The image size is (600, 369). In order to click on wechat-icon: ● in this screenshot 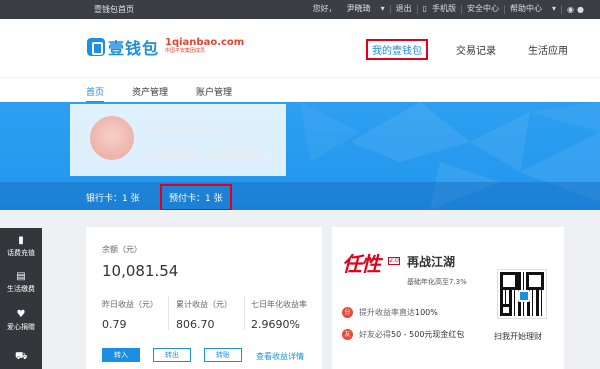, I will do `click(578, 9)`.